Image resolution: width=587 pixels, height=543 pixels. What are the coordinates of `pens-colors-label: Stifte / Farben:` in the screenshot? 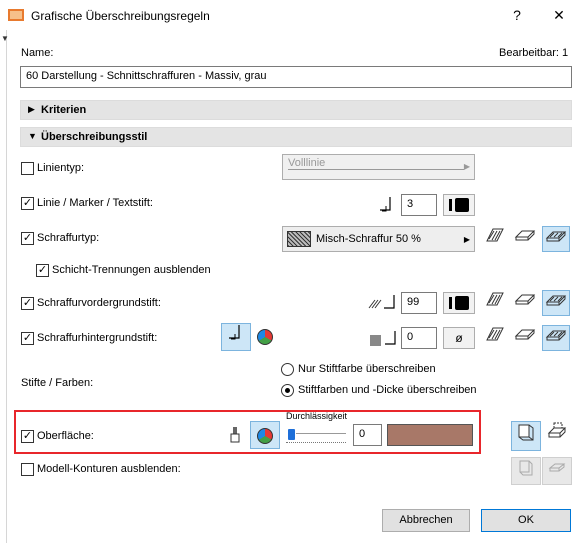 It's located at (57, 383).